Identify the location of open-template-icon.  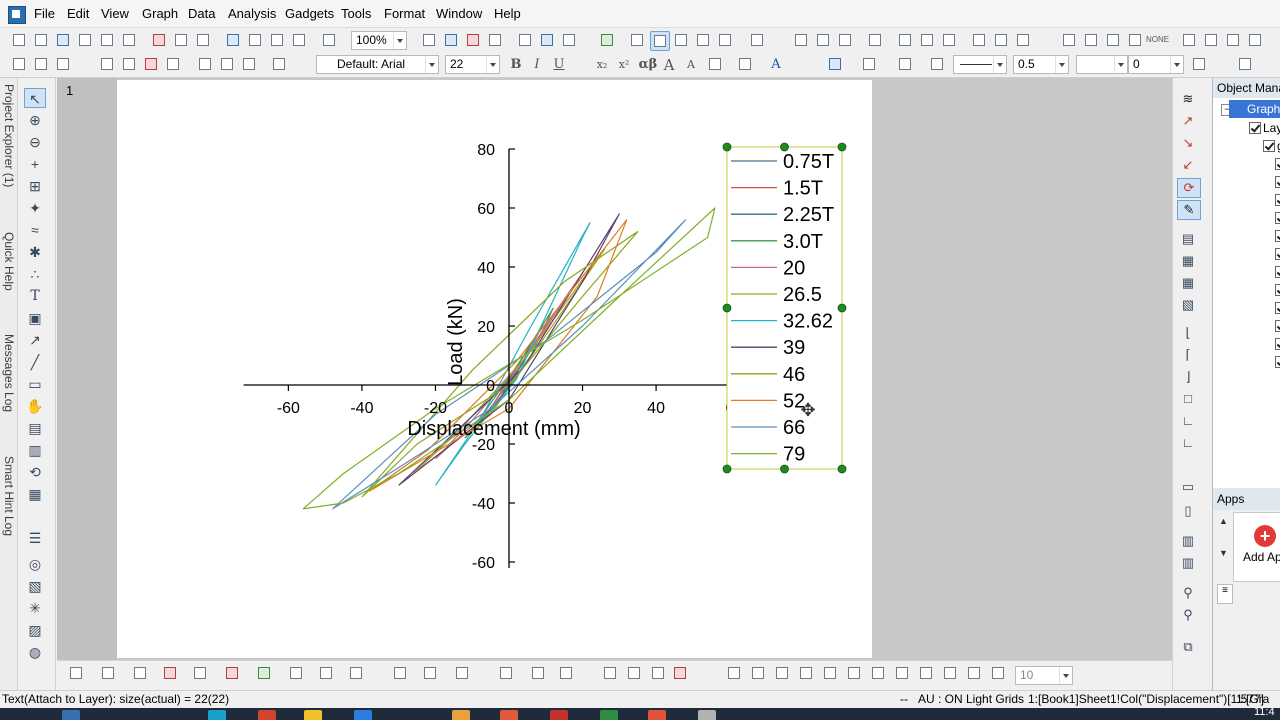
(203, 40).